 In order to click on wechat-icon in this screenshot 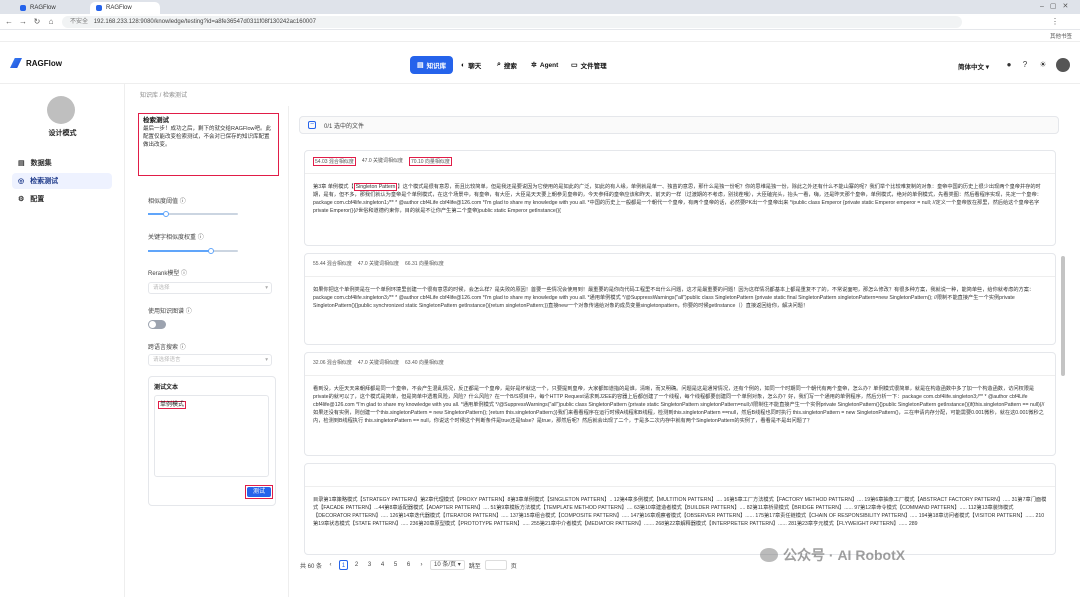, I will do `click(769, 555)`.